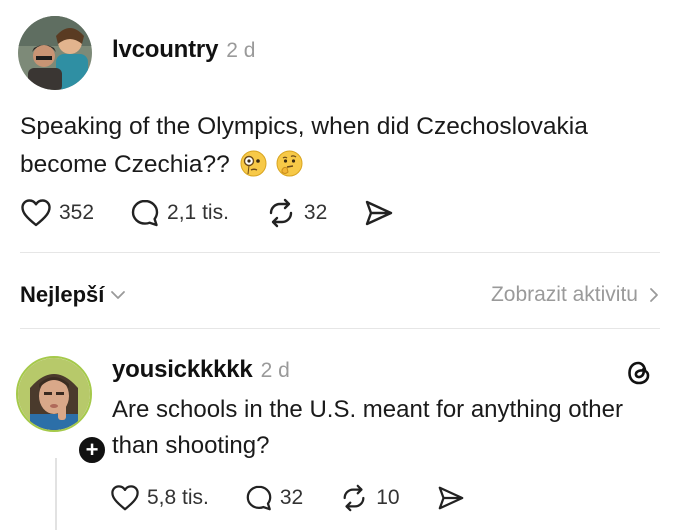 Image resolution: width=680 pixels, height=530 pixels. What do you see at coordinates (118, 295) in the screenshot?
I see `chevron-down-icon` at bounding box center [118, 295].